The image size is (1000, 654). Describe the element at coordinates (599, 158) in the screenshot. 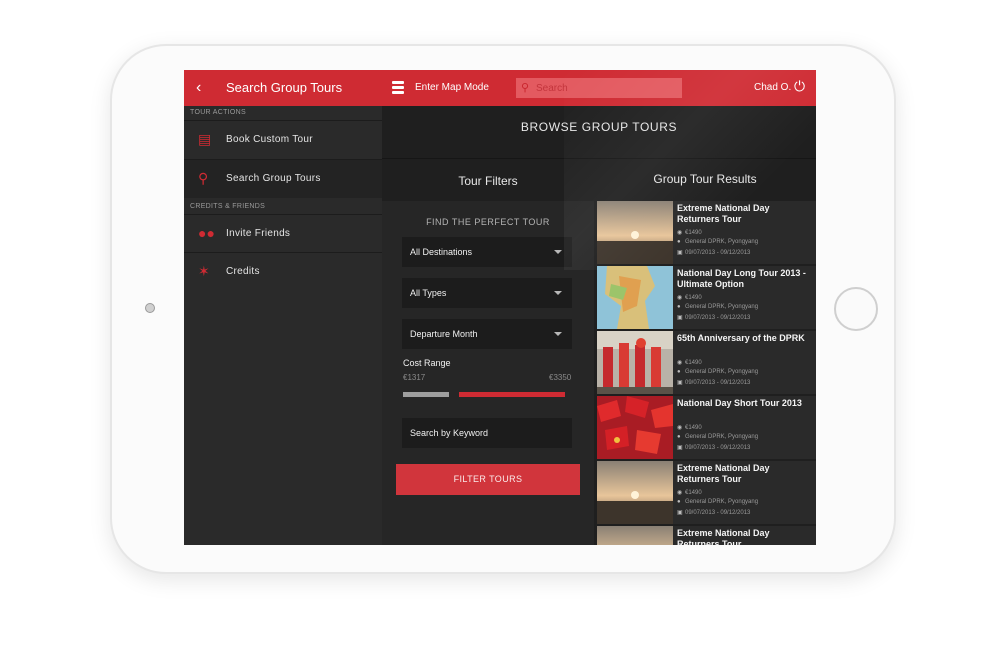

I see `header-divider` at that location.